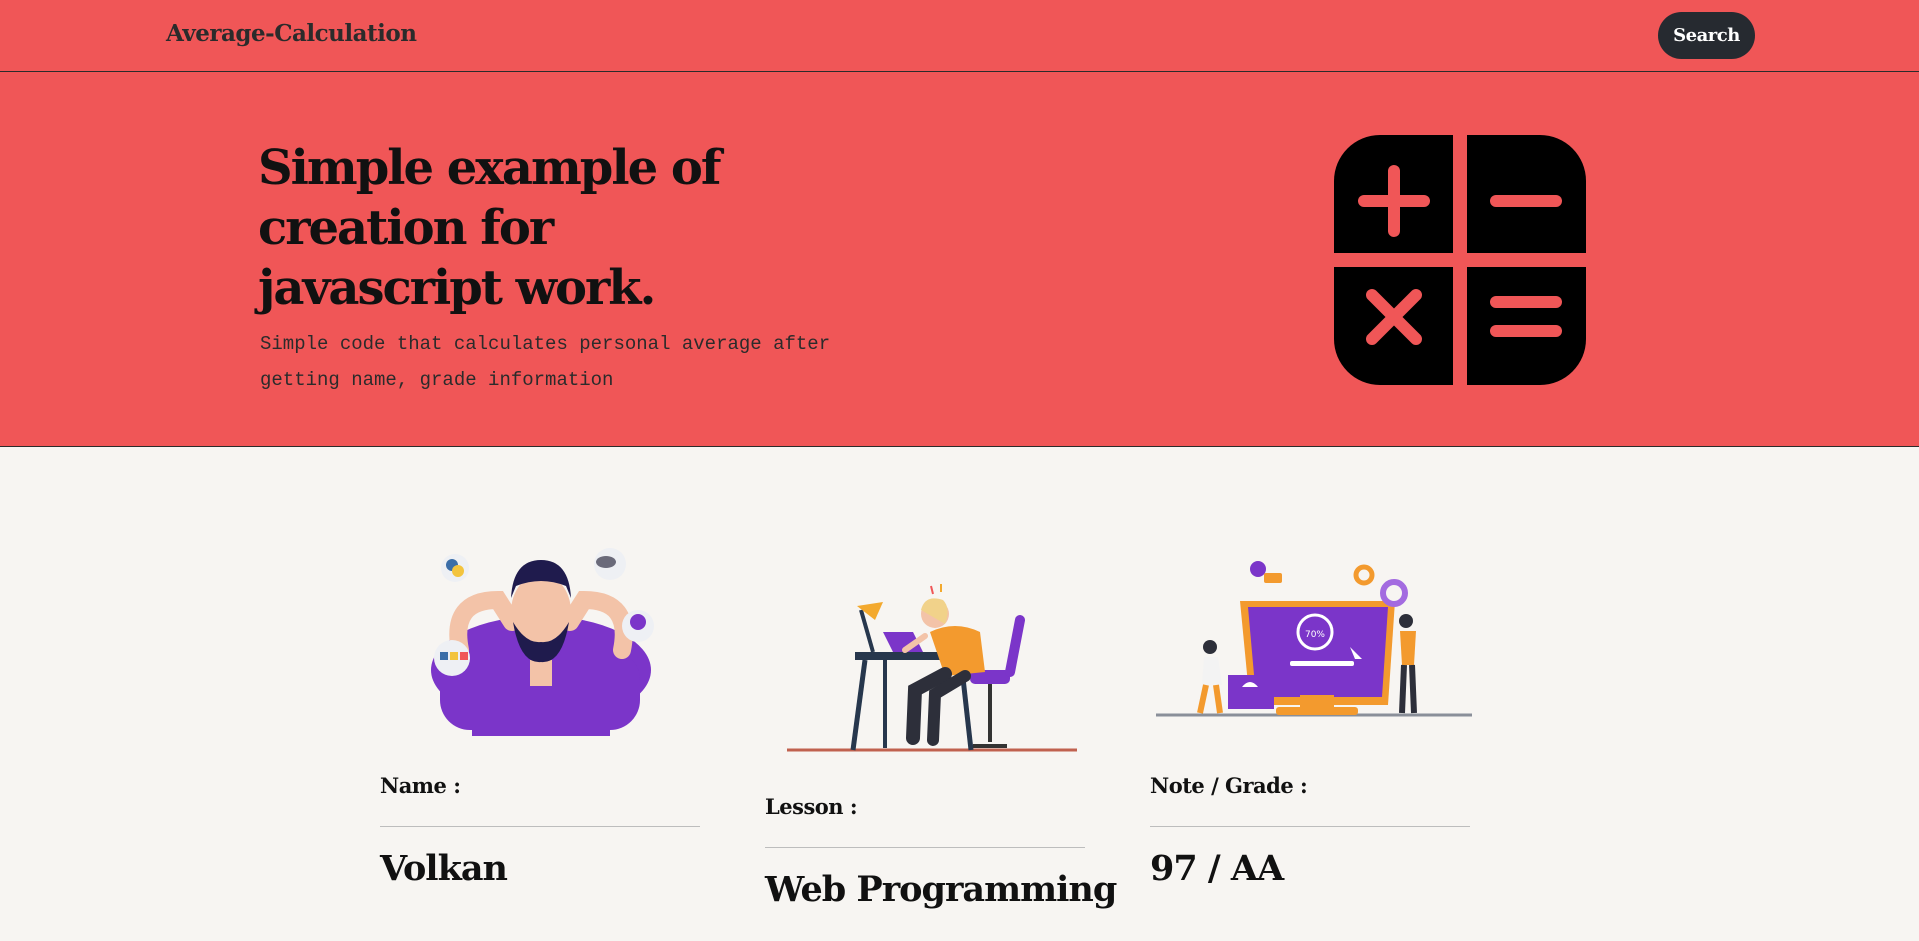  I want to click on calculator-icon, so click(1460, 260).